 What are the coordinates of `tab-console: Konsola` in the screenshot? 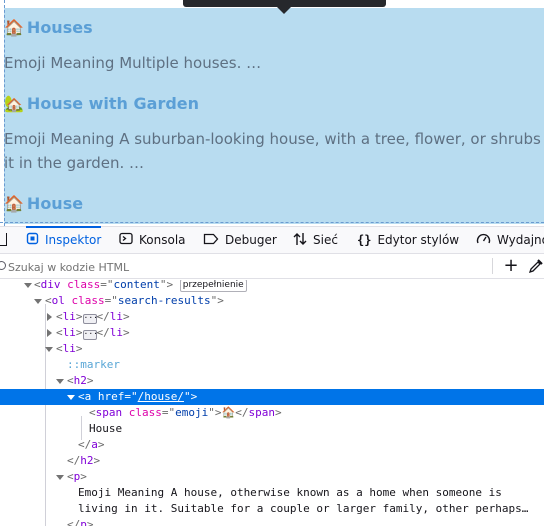 It's located at (152, 240).